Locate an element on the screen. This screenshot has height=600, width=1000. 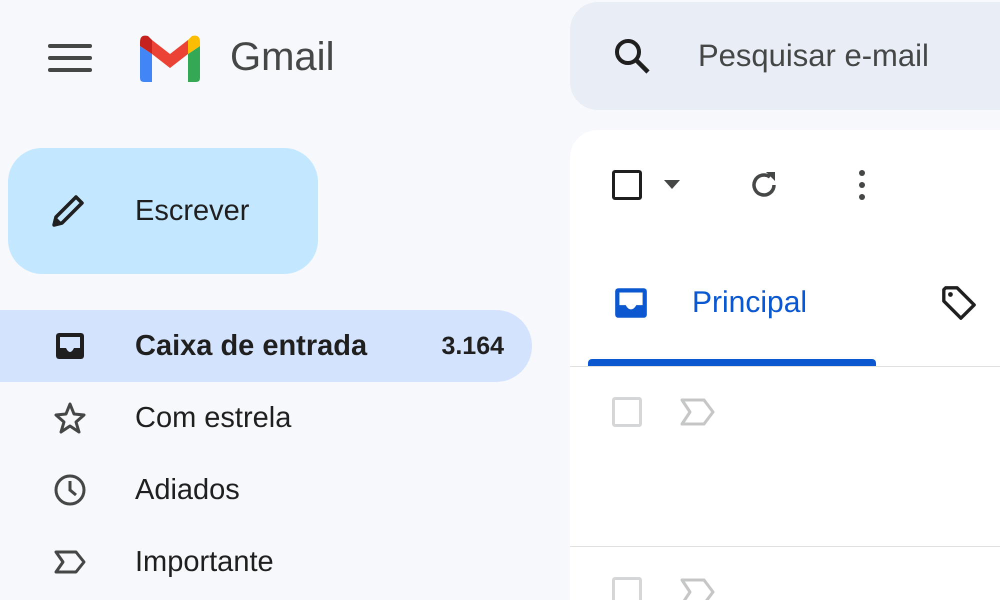
unread-count: 3.164 is located at coordinates (472, 346).